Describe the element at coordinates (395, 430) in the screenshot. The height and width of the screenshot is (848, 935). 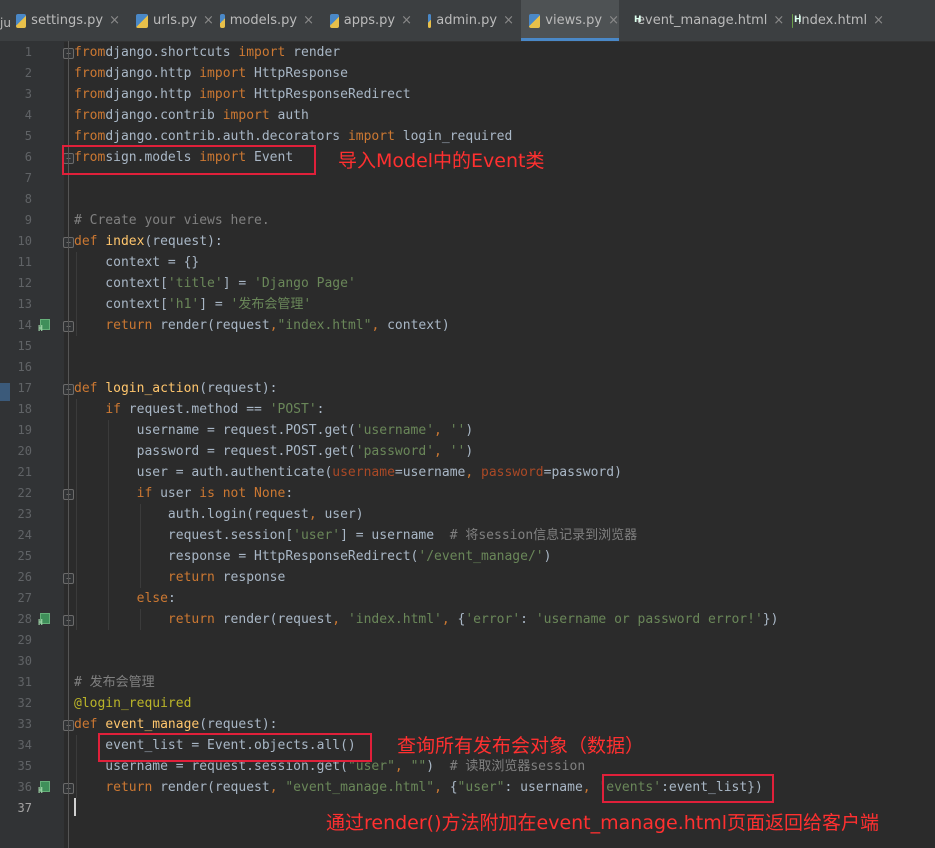
I see `code-token: 'username'` at that location.